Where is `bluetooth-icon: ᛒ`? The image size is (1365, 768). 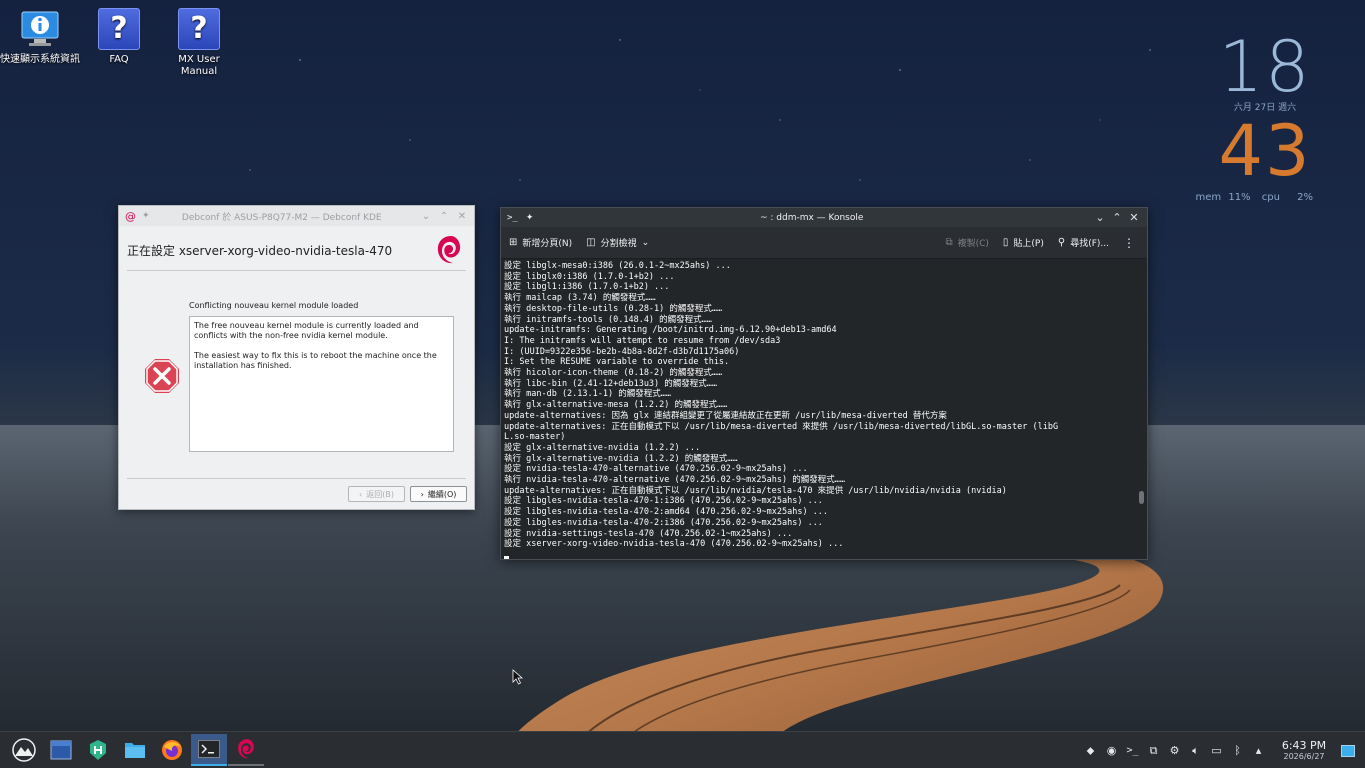 bluetooth-icon: ᛒ is located at coordinates (1237, 750).